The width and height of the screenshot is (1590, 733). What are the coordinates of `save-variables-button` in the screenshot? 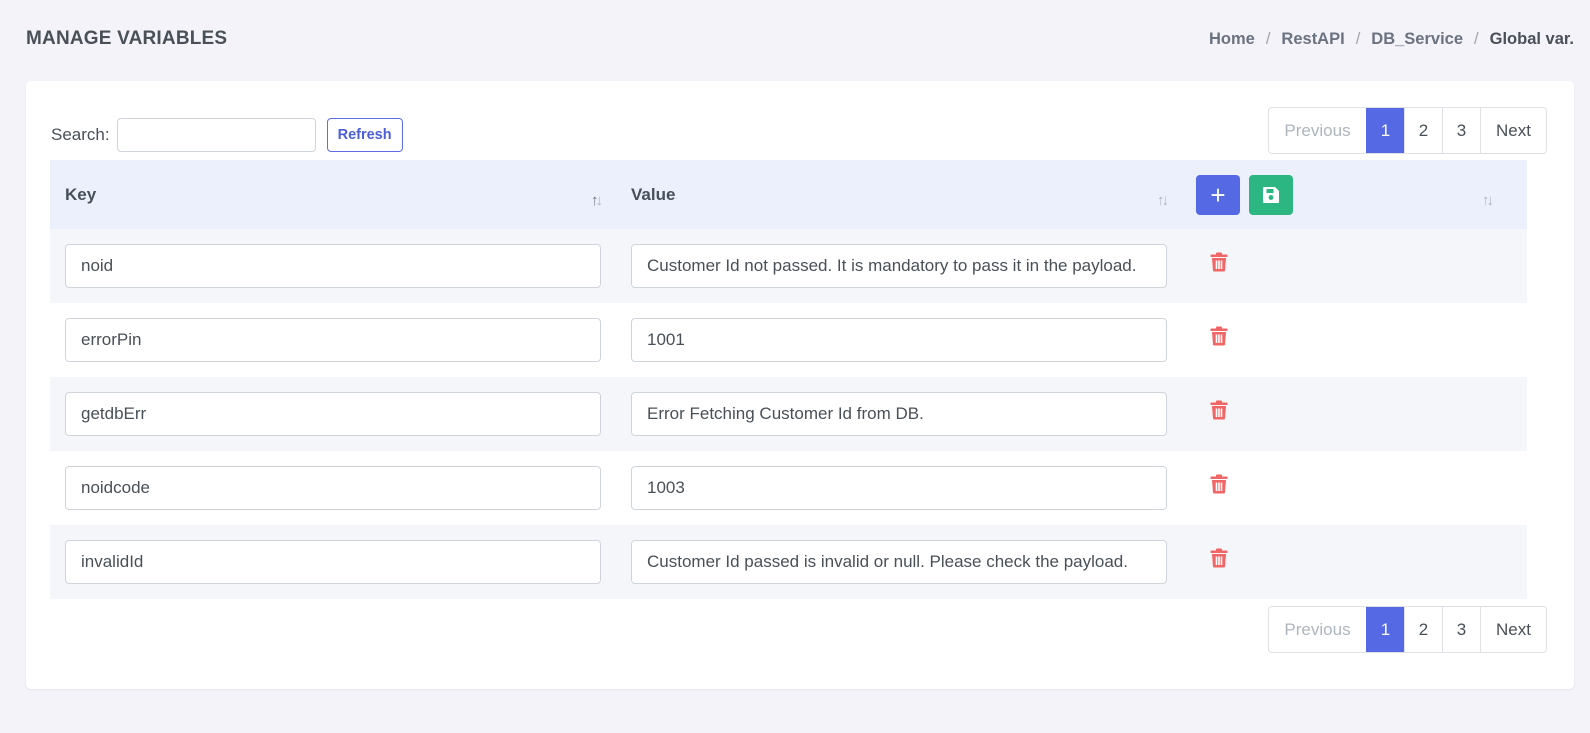 It's located at (1271, 195).